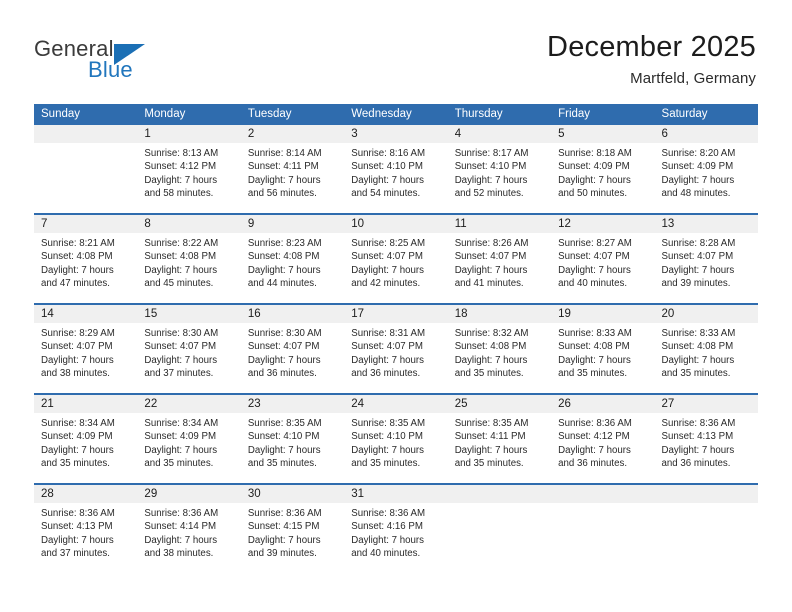  Describe the element at coordinates (396, 134) in the screenshot. I see `day-number: 3` at that location.